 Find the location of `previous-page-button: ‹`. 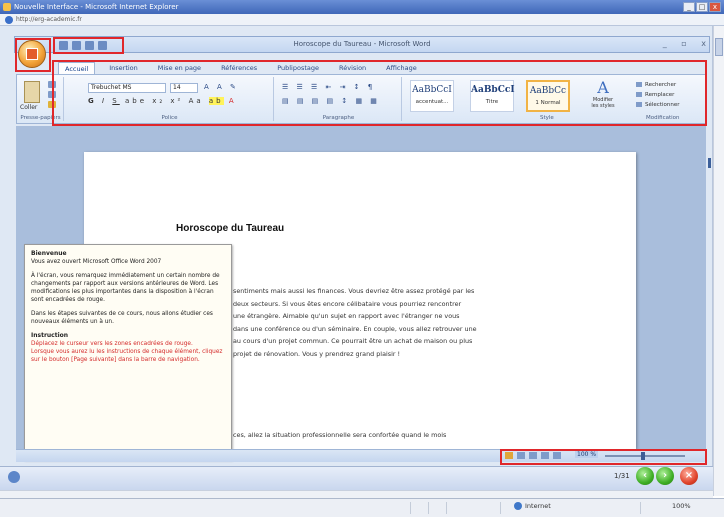

previous-page-button: ‹ is located at coordinates (645, 476).